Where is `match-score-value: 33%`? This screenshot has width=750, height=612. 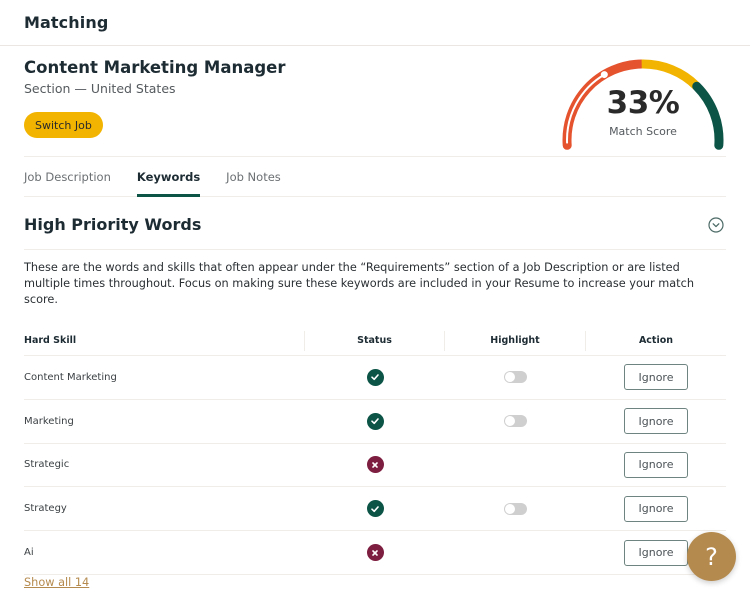
match-score-value: 33% is located at coordinates (643, 103).